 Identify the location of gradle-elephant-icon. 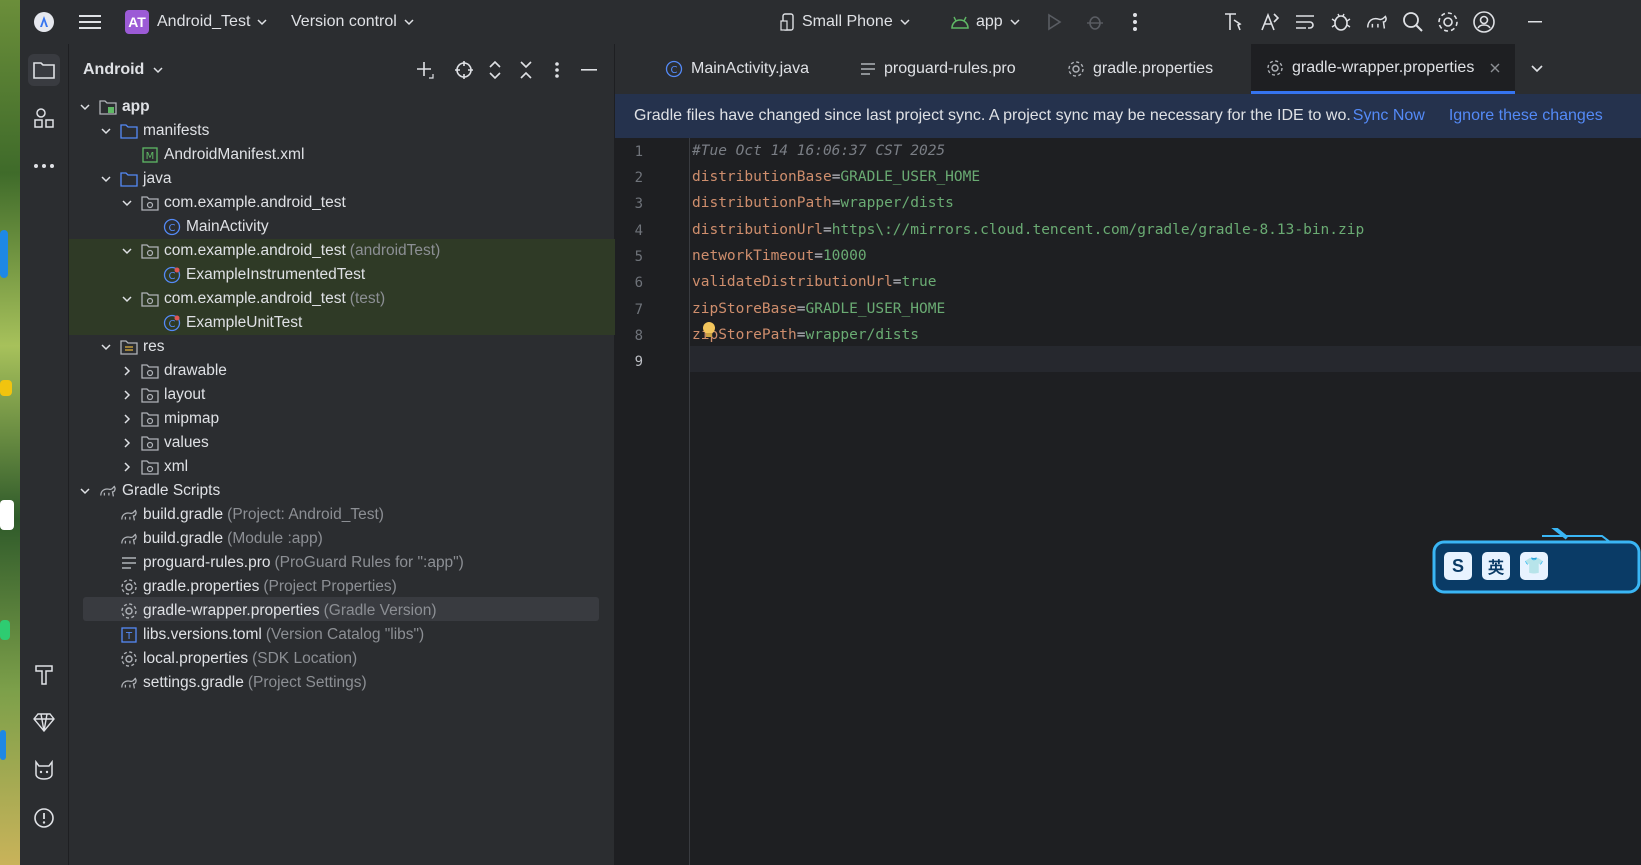
(129, 515).